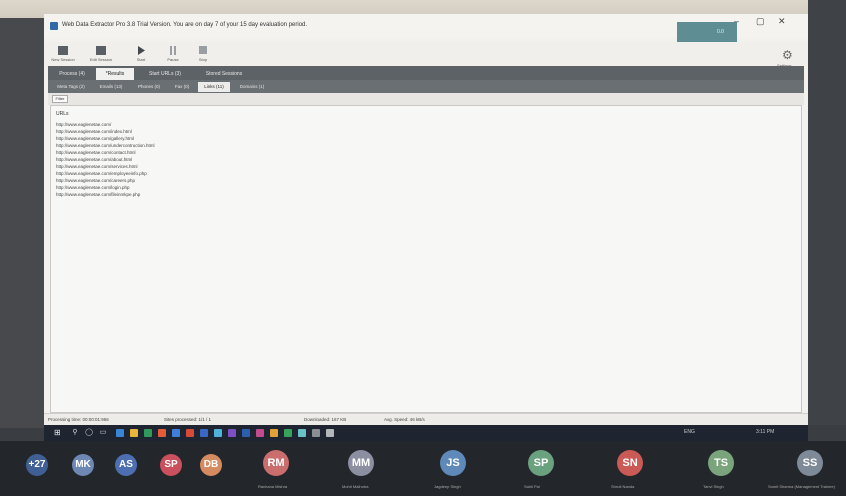 This screenshot has height=496, width=846. Describe the element at coordinates (211, 465) in the screenshot. I see `participant-avatar: DB` at that location.